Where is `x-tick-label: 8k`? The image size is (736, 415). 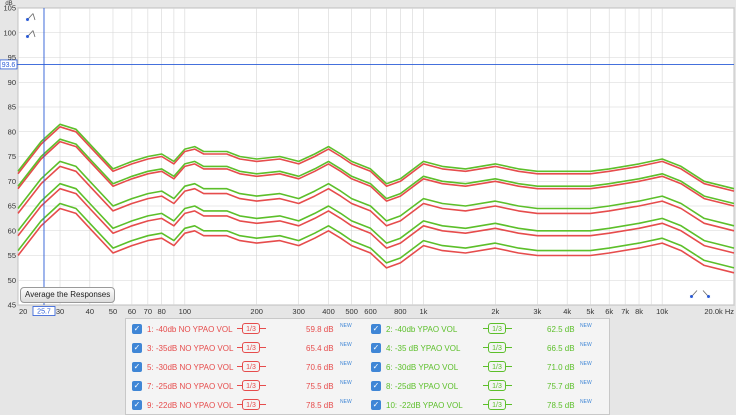 x-tick-label: 8k is located at coordinates (639, 311).